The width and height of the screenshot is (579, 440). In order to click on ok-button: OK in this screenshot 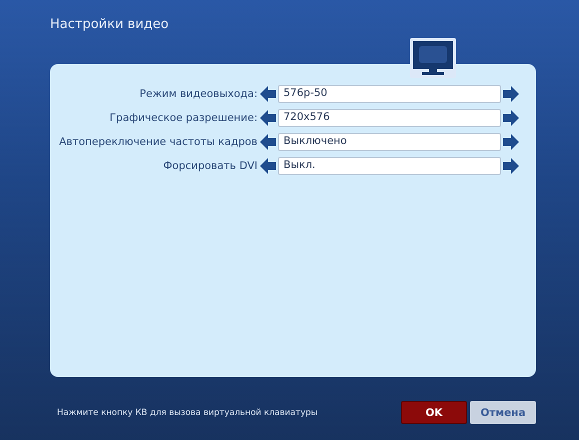, I will do `click(434, 412)`.